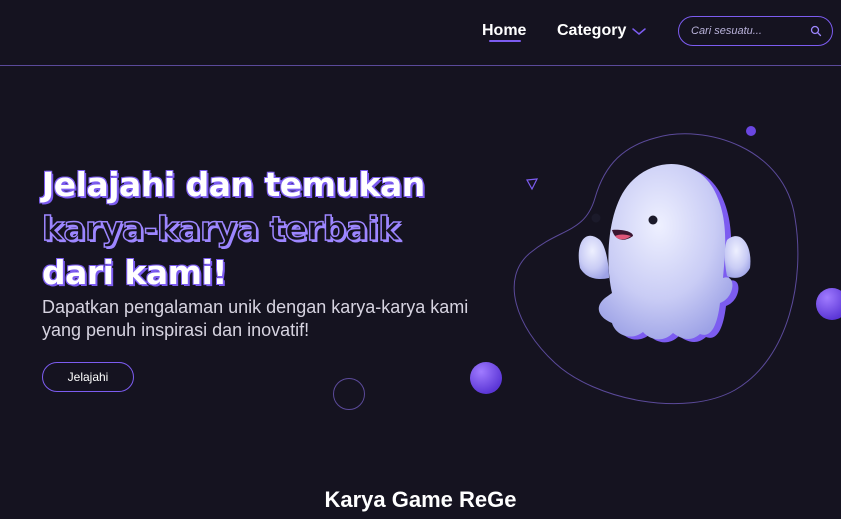 Image resolution: width=841 pixels, height=519 pixels. What do you see at coordinates (828, 304) in the screenshot?
I see `decorative-orb-edge` at bounding box center [828, 304].